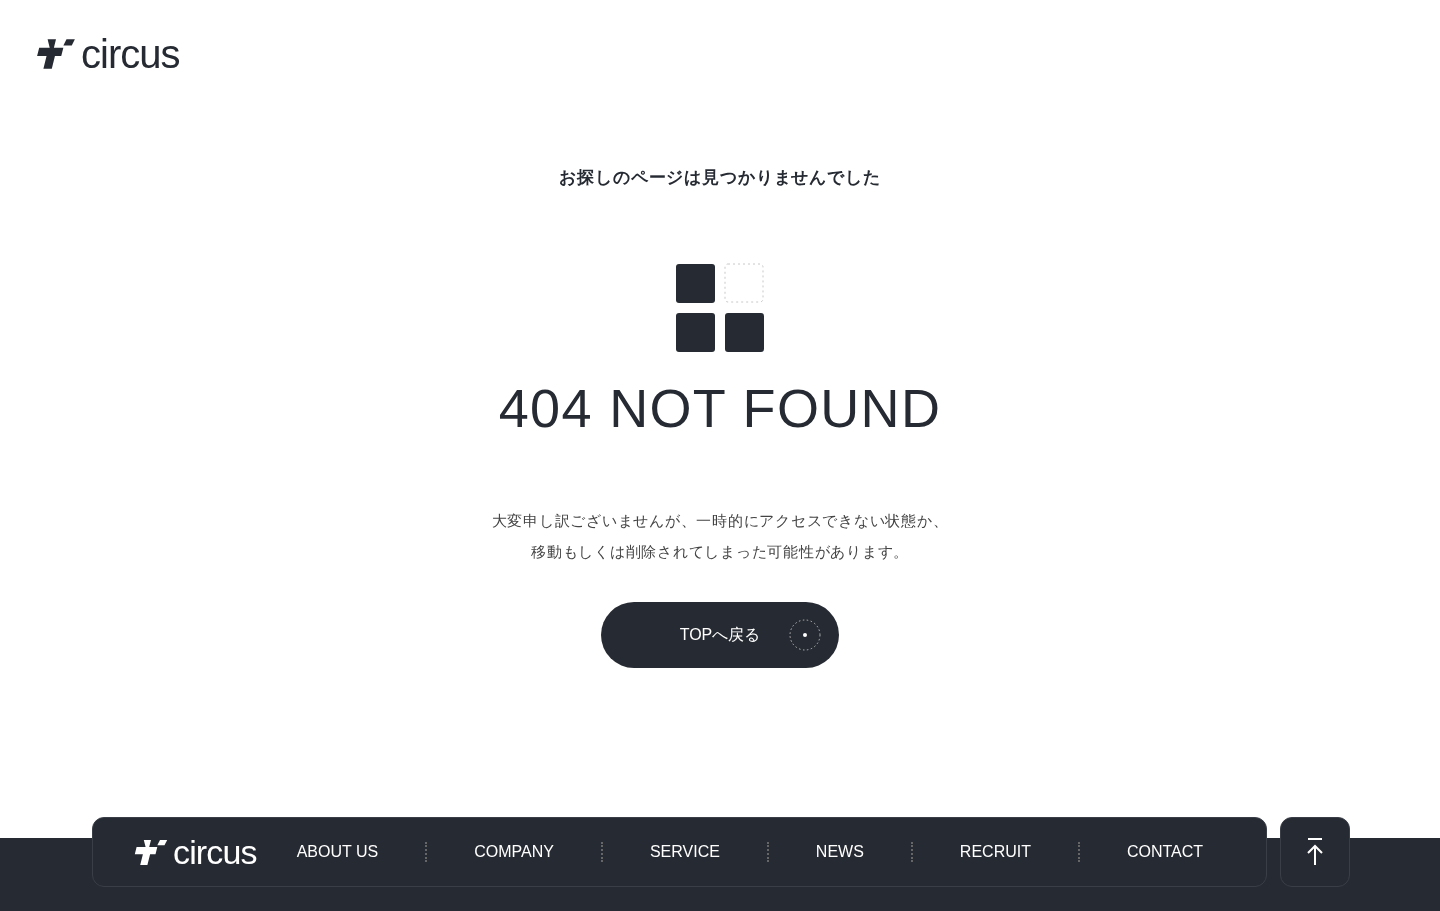  Describe the element at coordinates (720, 307) in the screenshot. I see `blocks-icon` at that location.